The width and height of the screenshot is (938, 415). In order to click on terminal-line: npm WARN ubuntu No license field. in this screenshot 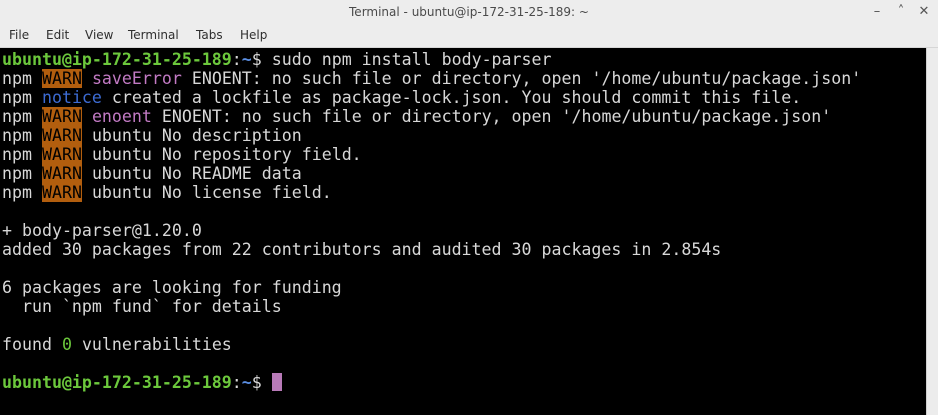, I will do `click(167, 192)`.